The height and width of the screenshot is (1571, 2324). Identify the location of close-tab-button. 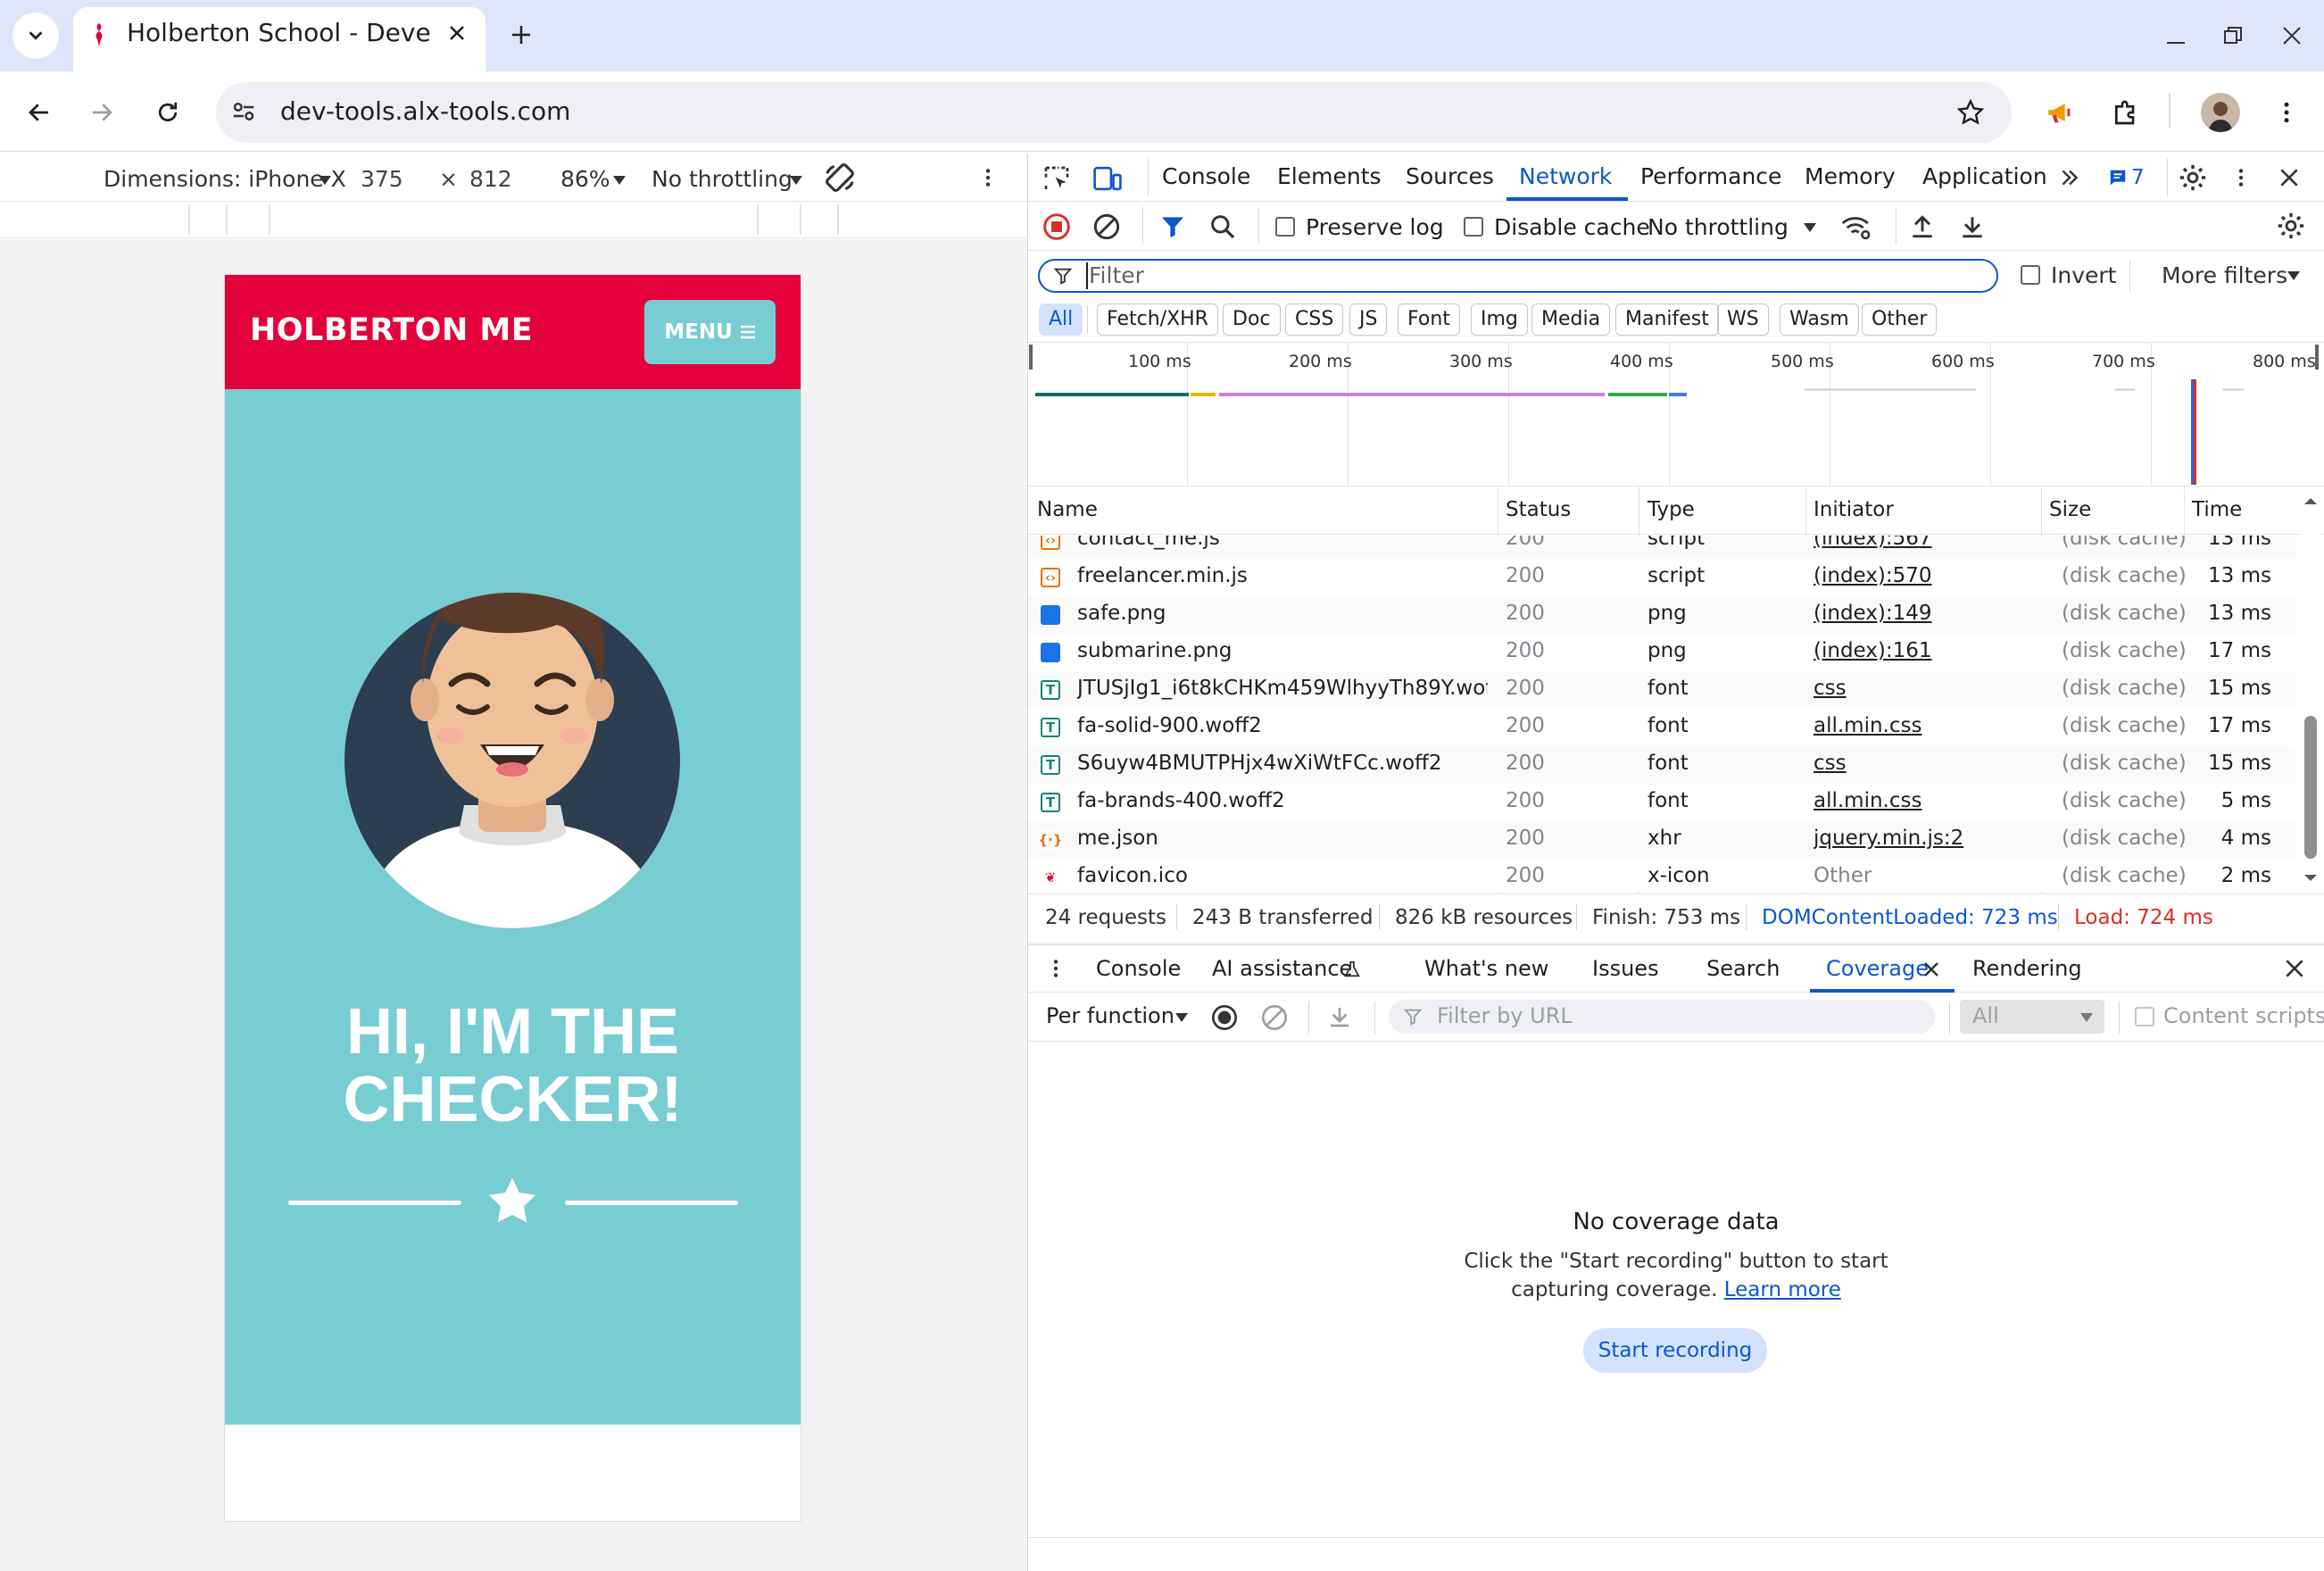
(457, 33).